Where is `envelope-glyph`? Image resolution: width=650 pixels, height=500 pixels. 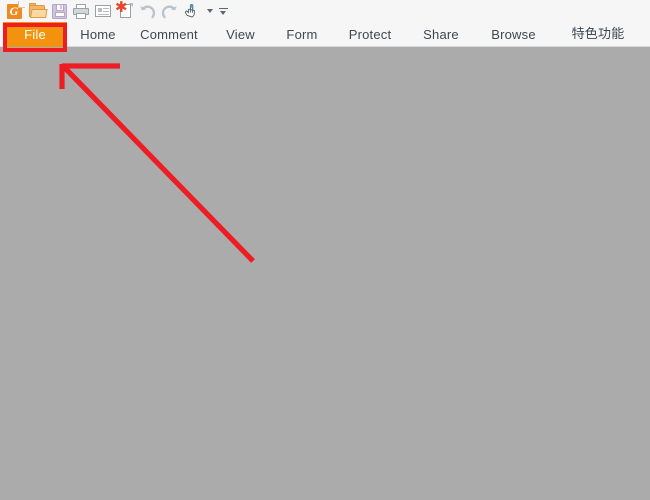 envelope-glyph is located at coordinates (103, 11).